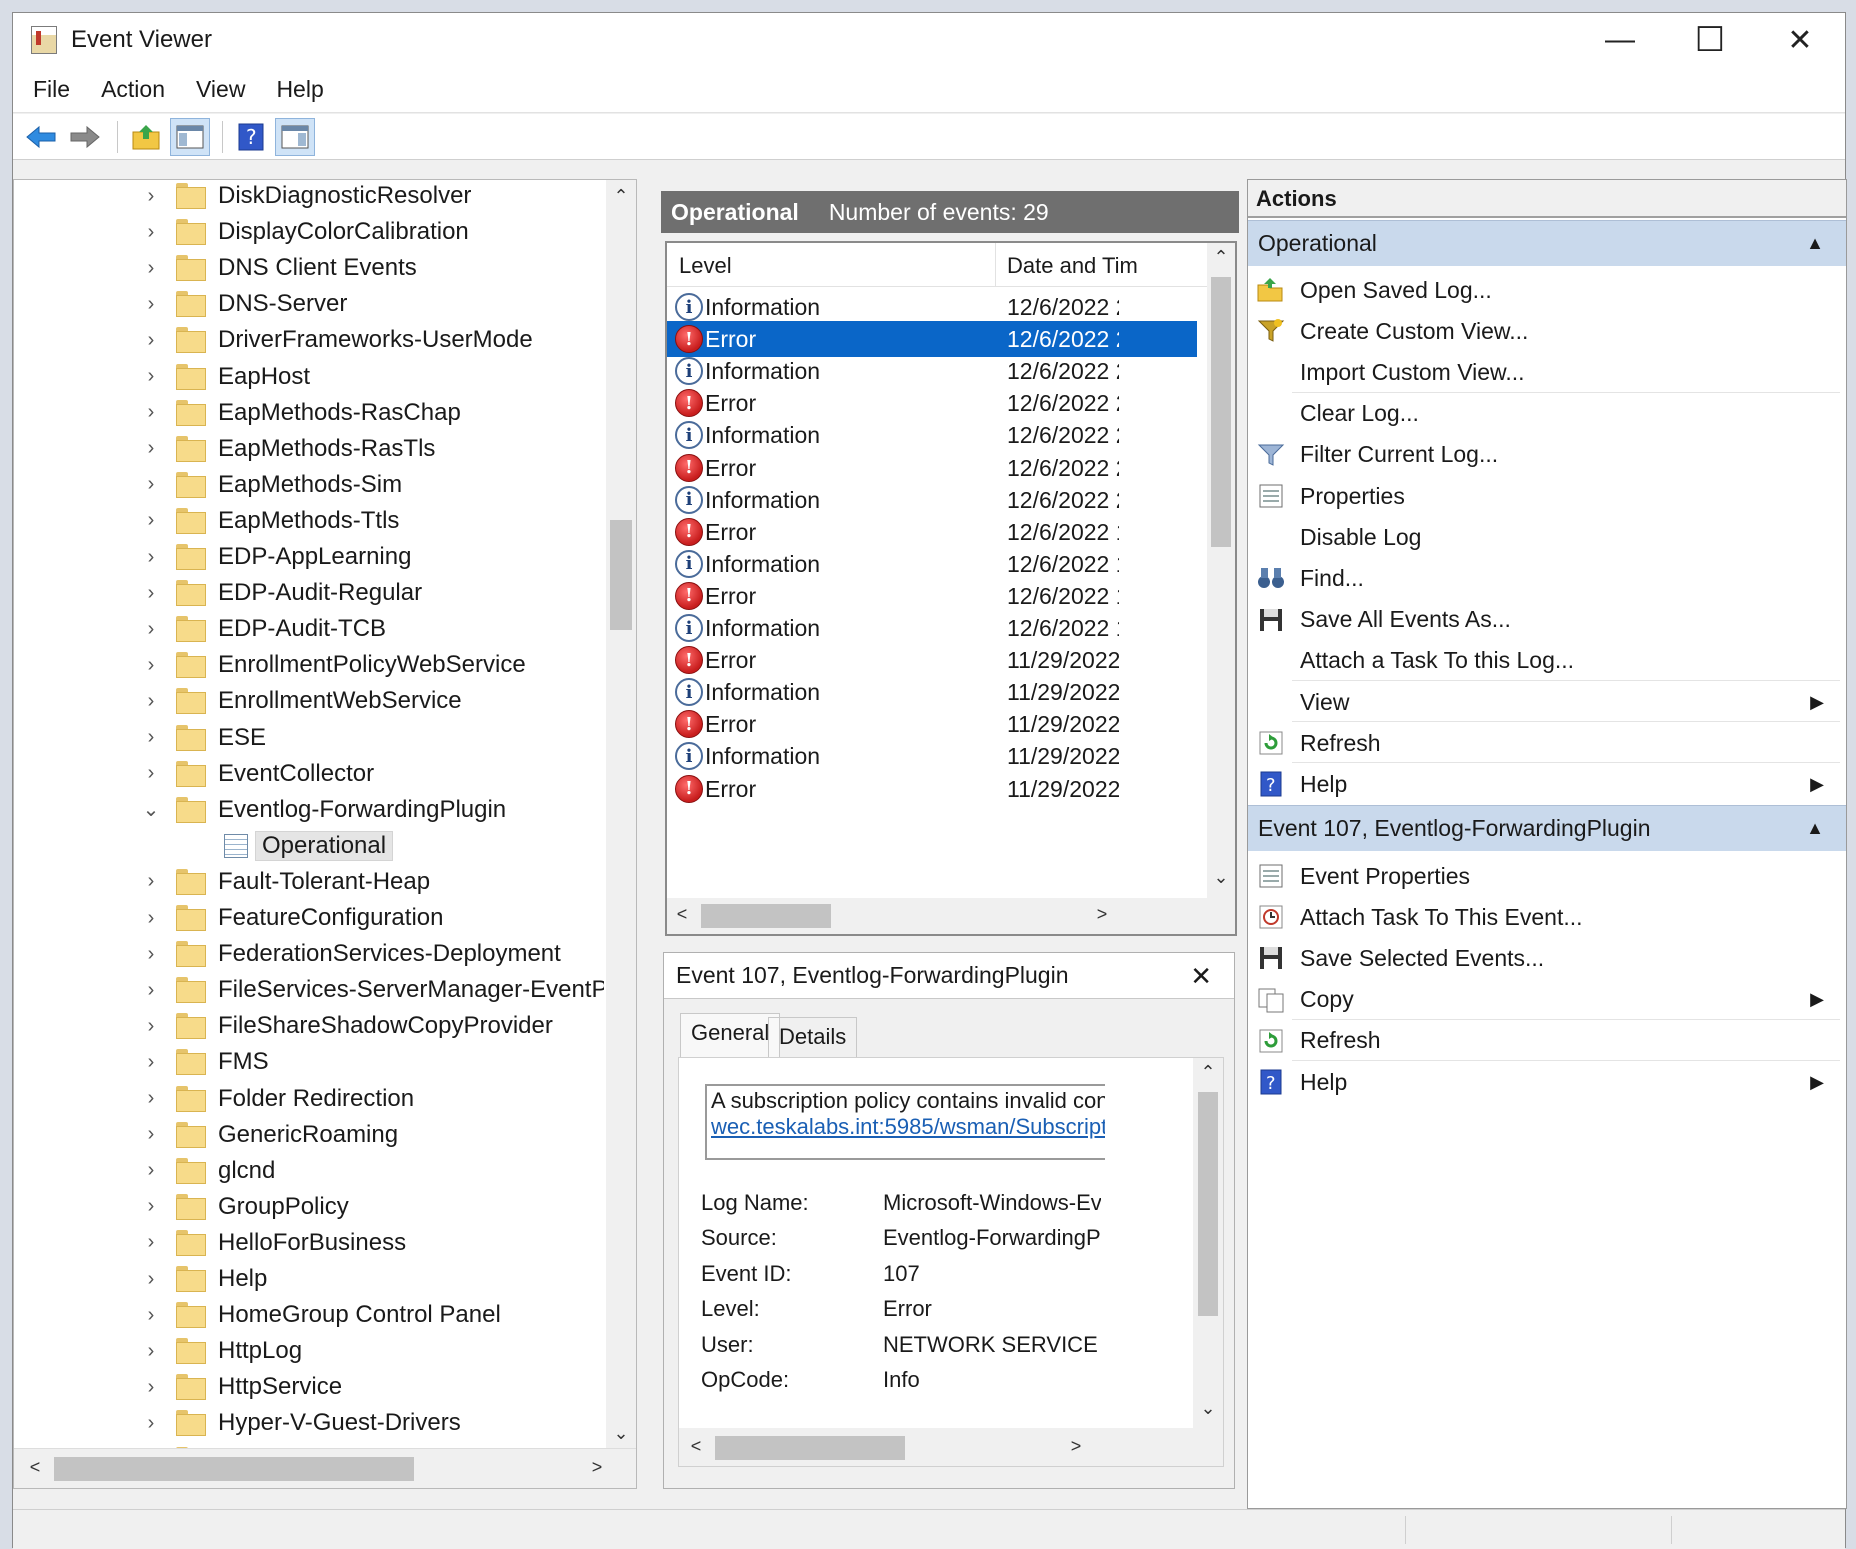 This screenshot has height=1549, width=1856. What do you see at coordinates (932, 403) in the screenshot?
I see `event-row: !Error 12/6/2022 2:` at bounding box center [932, 403].